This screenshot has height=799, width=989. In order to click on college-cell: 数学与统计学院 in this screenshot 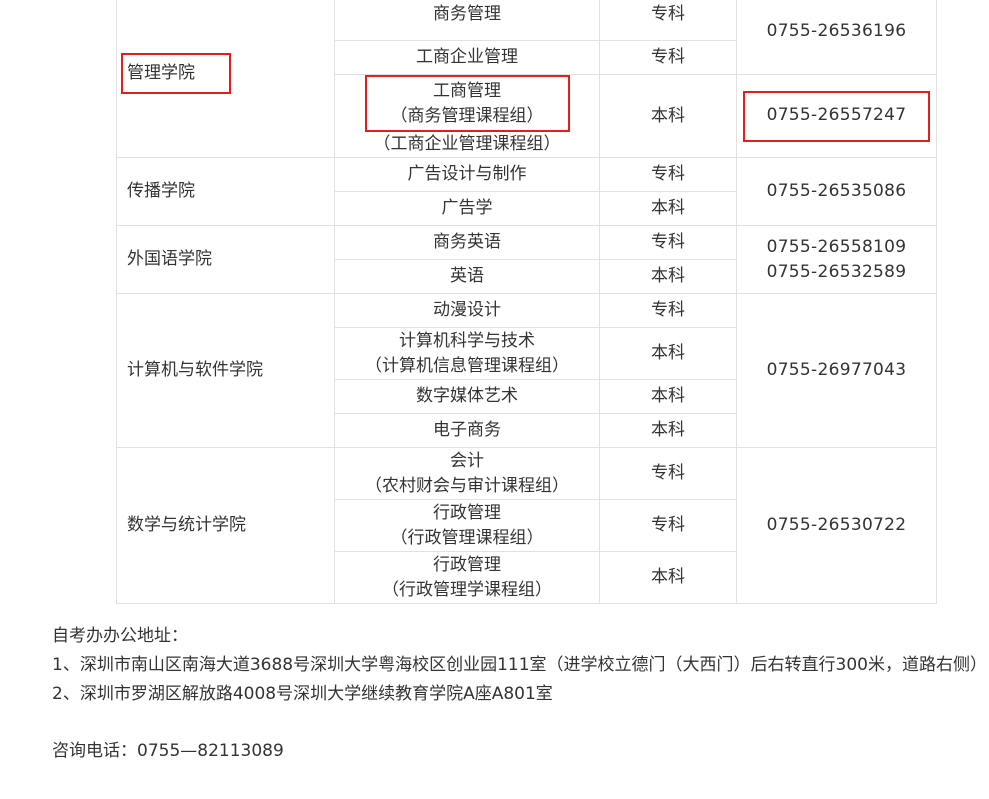, I will do `click(225, 525)`.